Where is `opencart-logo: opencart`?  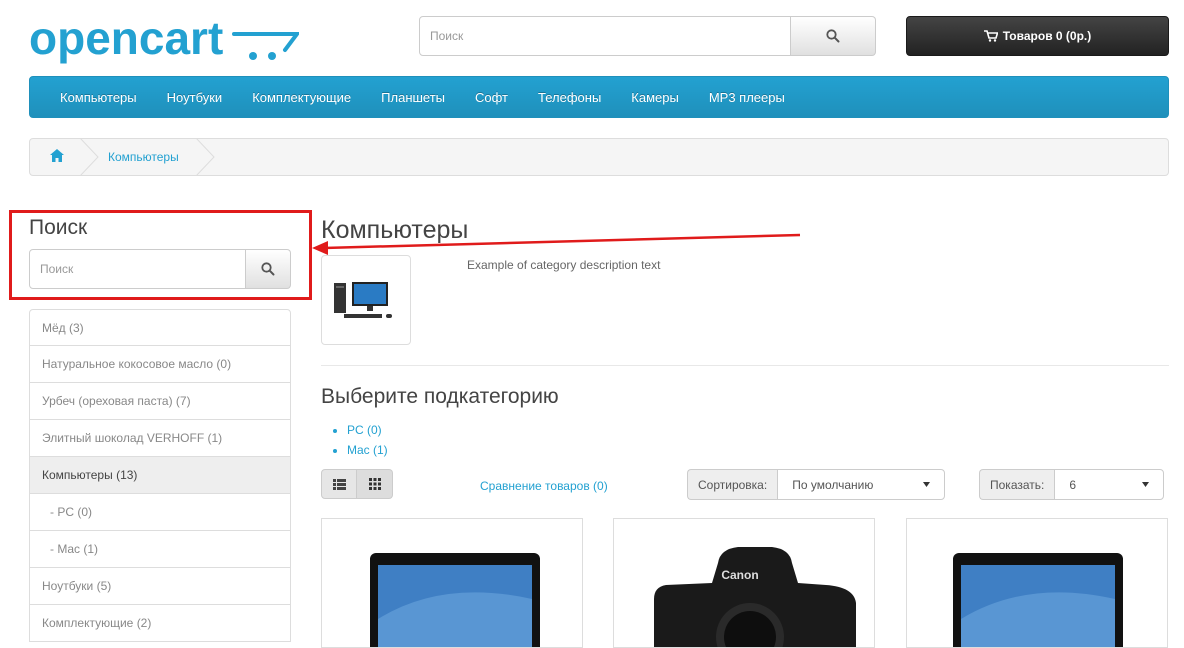
opencart-logo: opencart is located at coordinates (164, 40).